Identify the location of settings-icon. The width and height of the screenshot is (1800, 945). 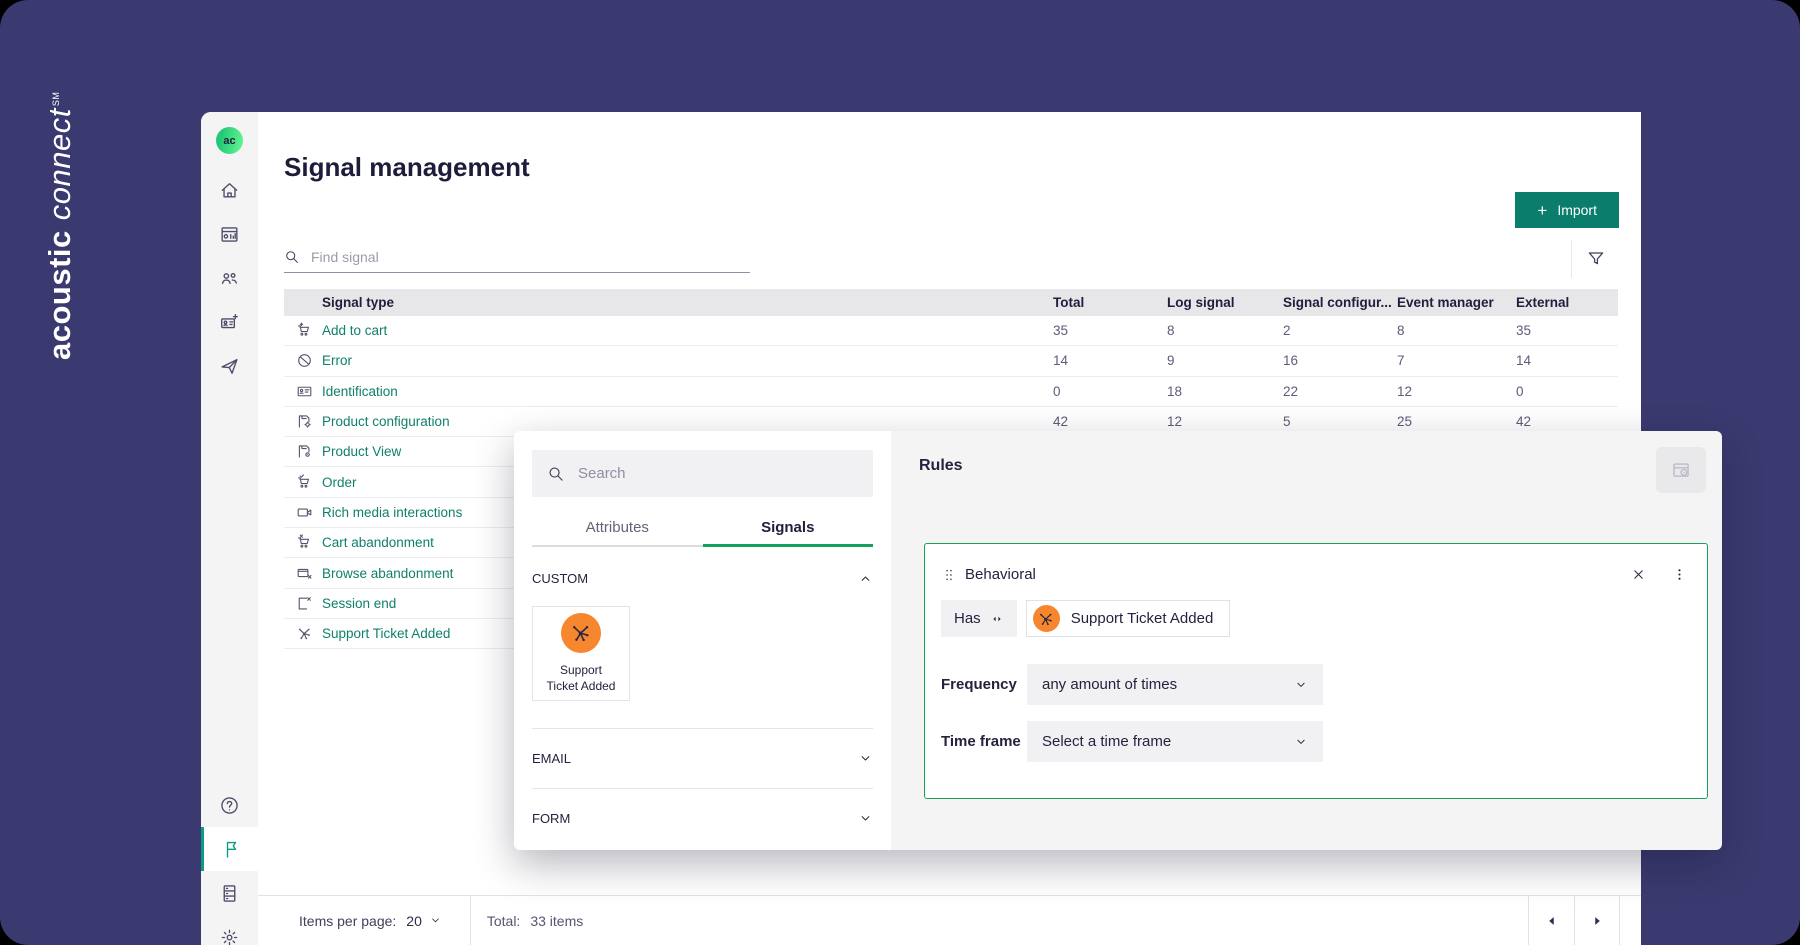
(229, 936).